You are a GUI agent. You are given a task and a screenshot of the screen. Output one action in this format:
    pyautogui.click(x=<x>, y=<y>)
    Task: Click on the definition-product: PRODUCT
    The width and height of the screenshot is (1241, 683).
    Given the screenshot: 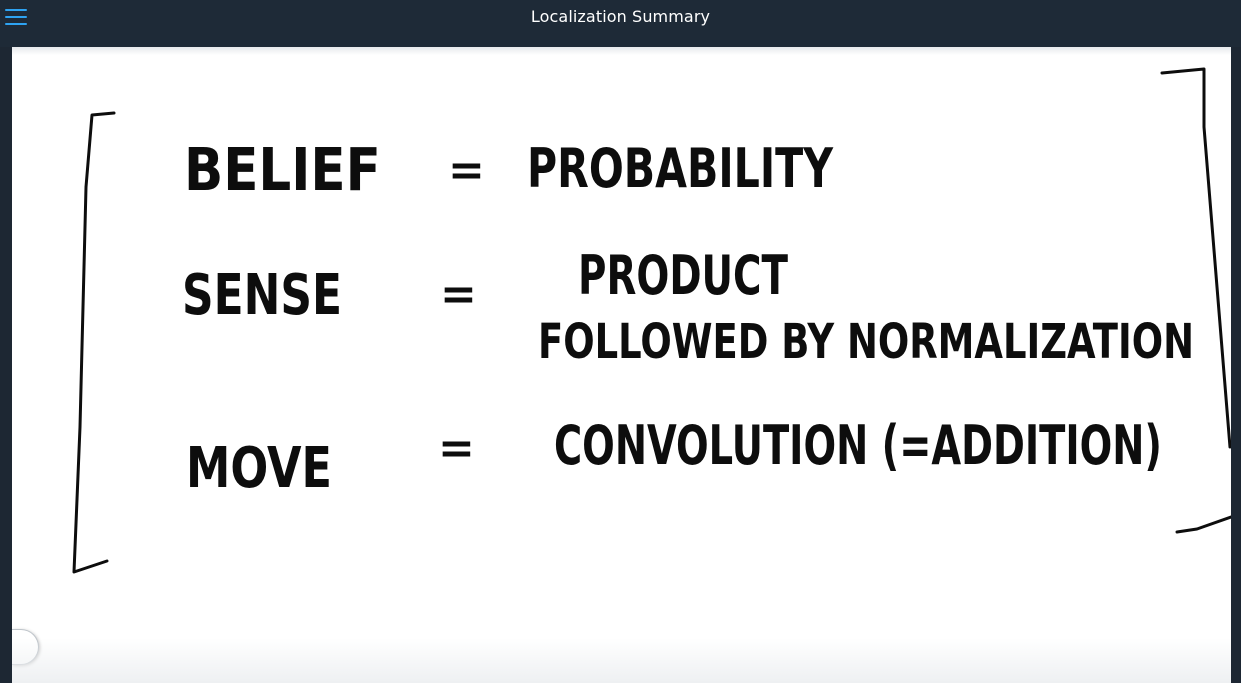 What is the action you would take?
    pyautogui.click(x=683, y=275)
    